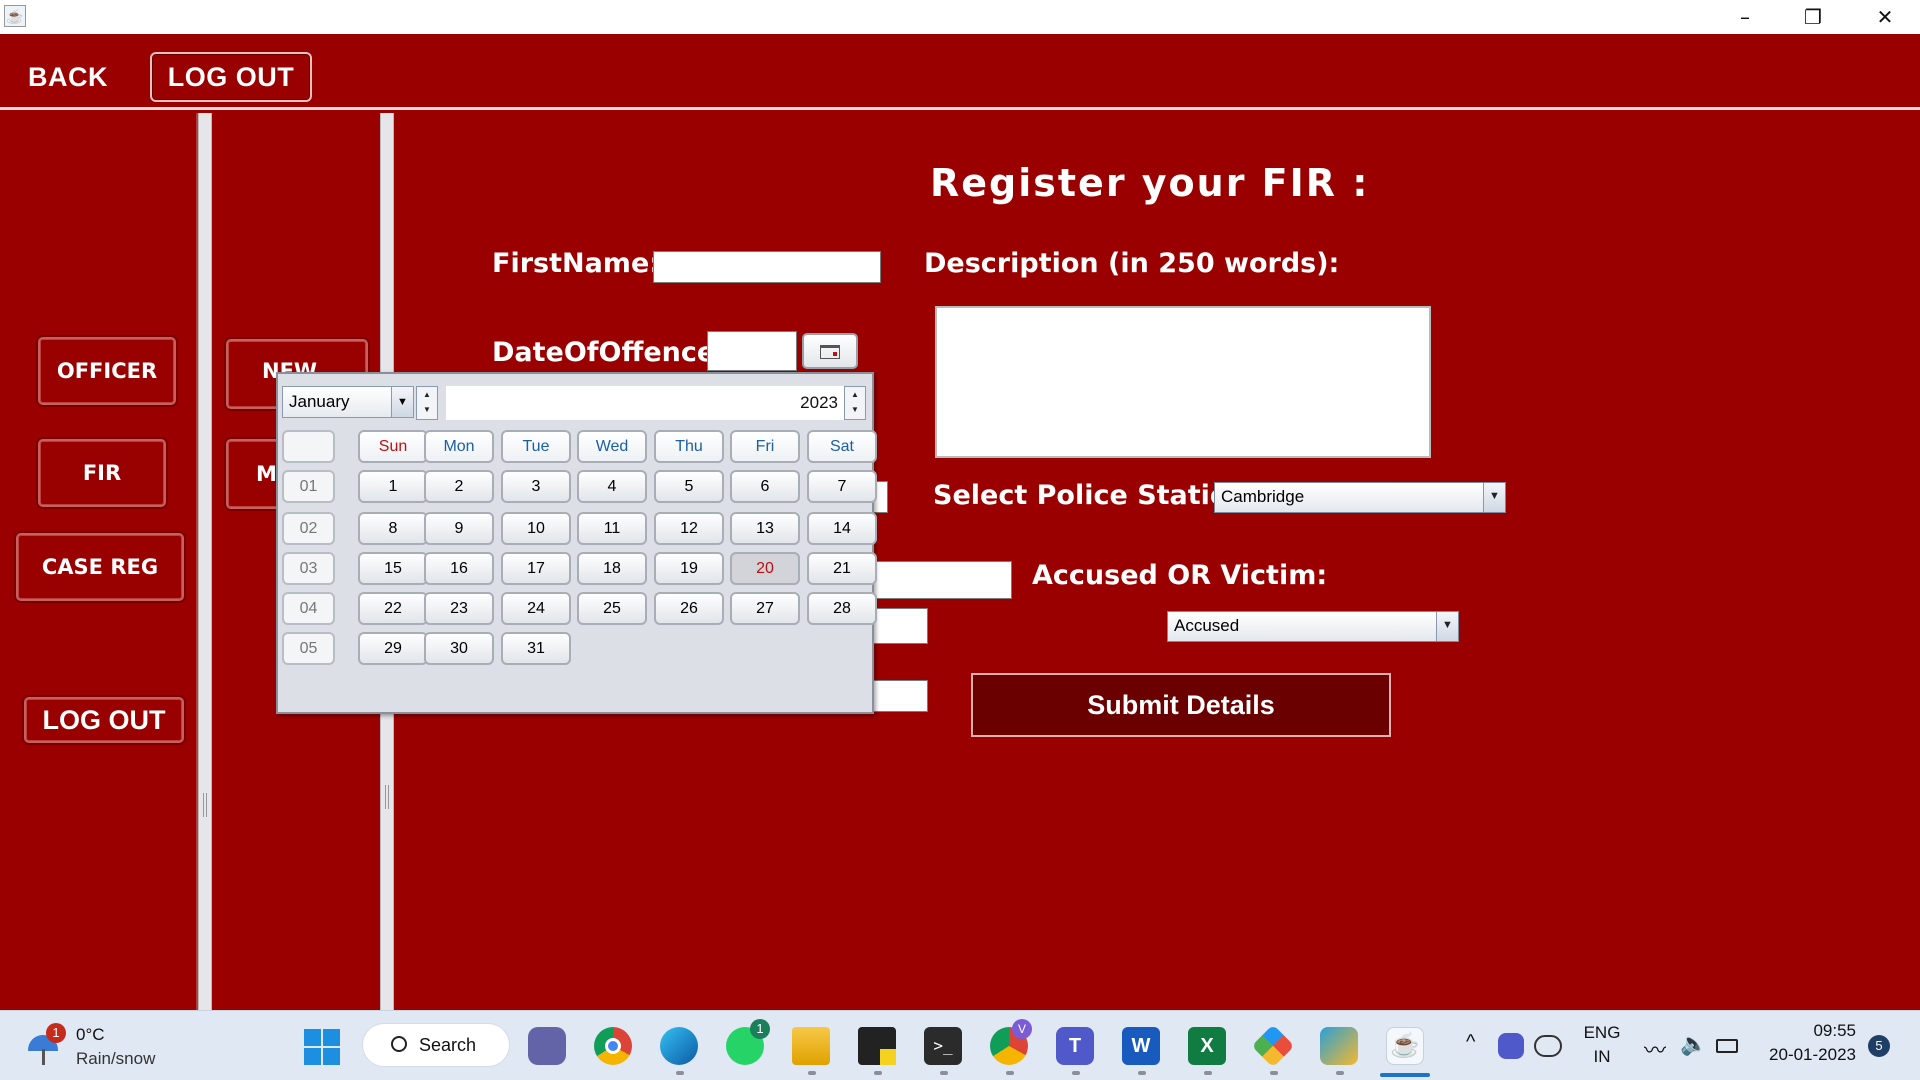  What do you see at coordinates (830, 351) in the screenshot?
I see `calendar-button` at bounding box center [830, 351].